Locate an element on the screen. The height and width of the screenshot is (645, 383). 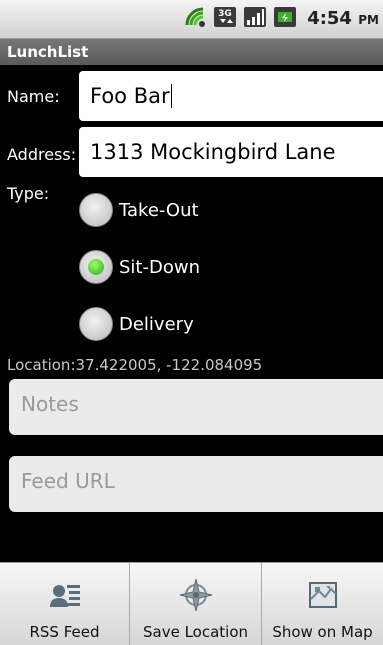
options-menu: RSS Feed Save Location Show on Map is located at coordinates (191, 603).